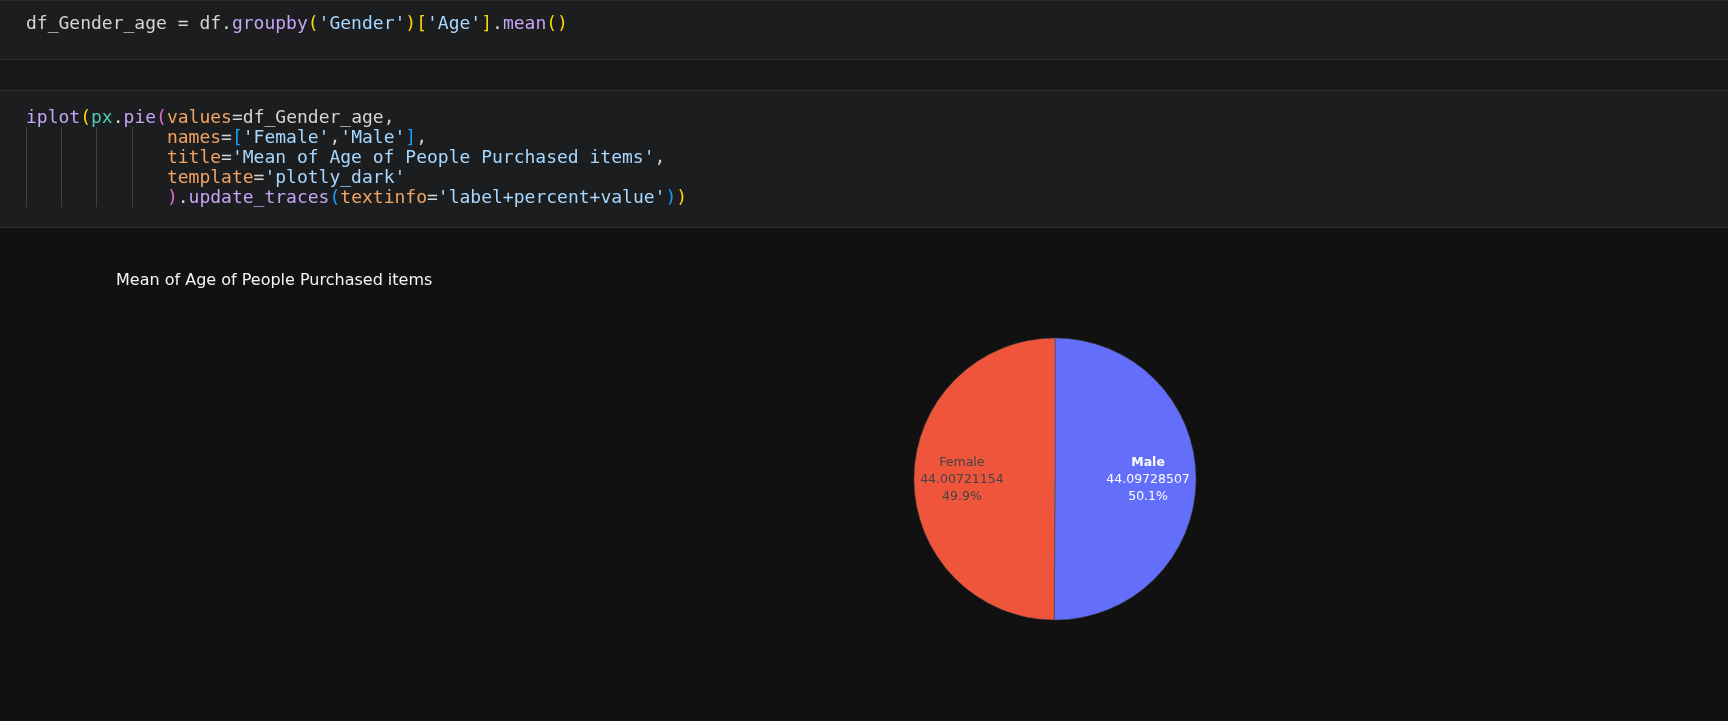  What do you see at coordinates (1148, 462) in the screenshot?
I see `slice-name: Male` at bounding box center [1148, 462].